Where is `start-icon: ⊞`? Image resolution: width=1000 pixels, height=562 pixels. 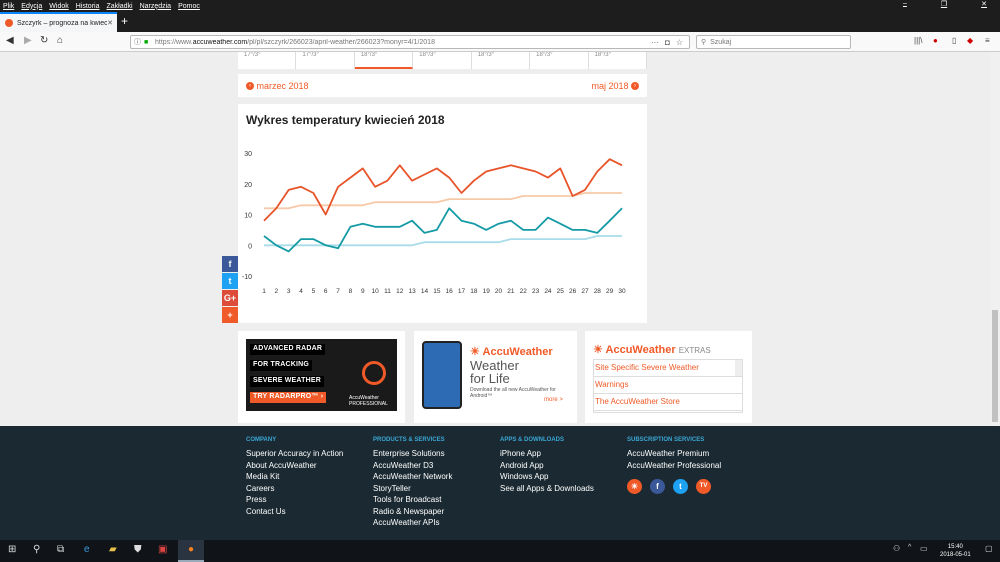 start-icon: ⊞ is located at coordinates (12, 549).